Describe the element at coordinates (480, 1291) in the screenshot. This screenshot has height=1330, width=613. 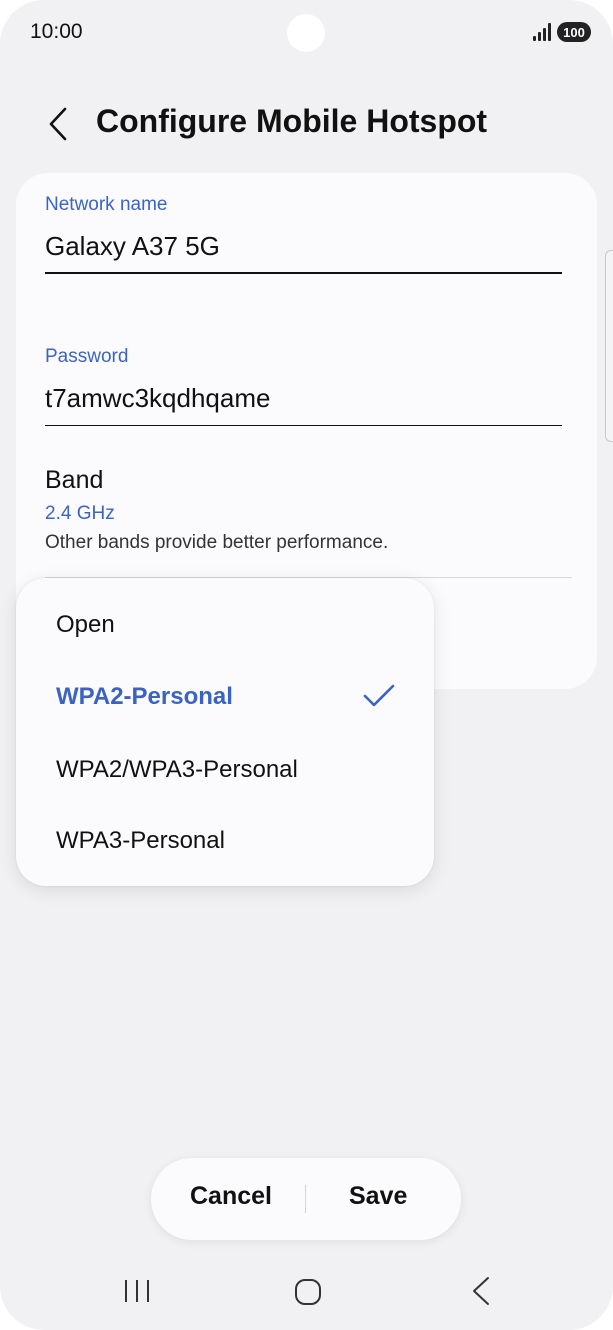
I see `nav-back-icon` at that location.